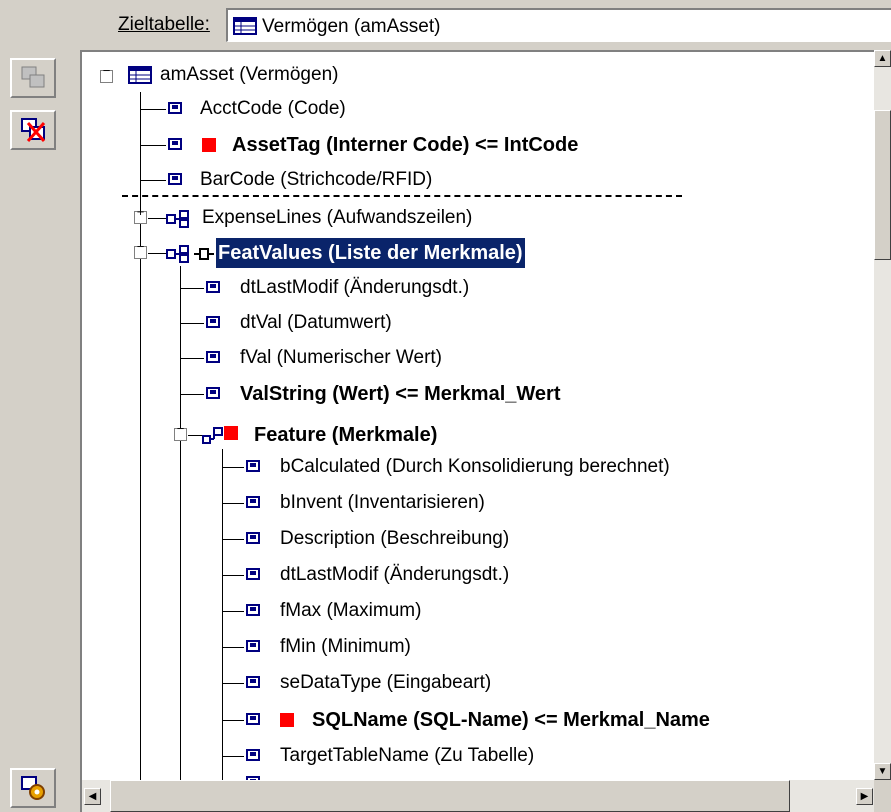 This screenshot has height=812, width=891. Describe the element at coordinates (882, 415) in the screenshot. I see `vertical-scrollbar: ▲ ▼` at that location.